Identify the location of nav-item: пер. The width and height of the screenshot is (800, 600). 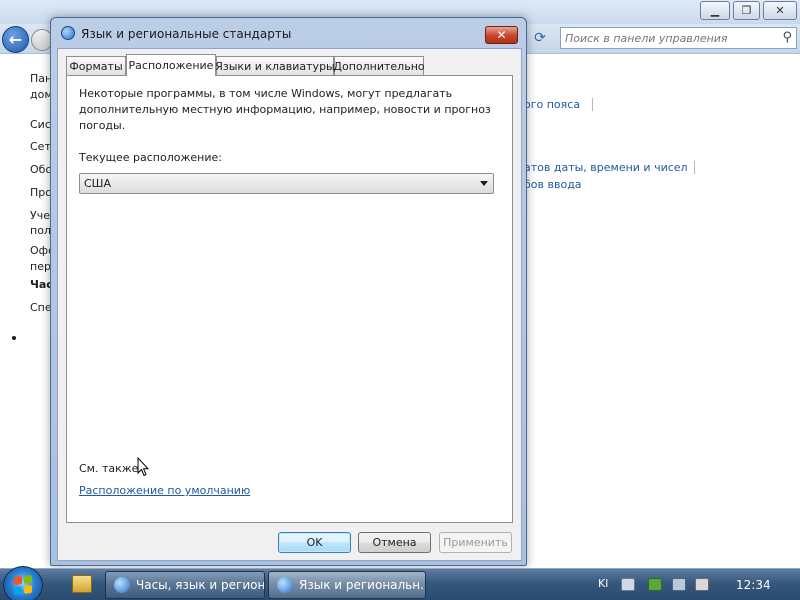
(41, 266).